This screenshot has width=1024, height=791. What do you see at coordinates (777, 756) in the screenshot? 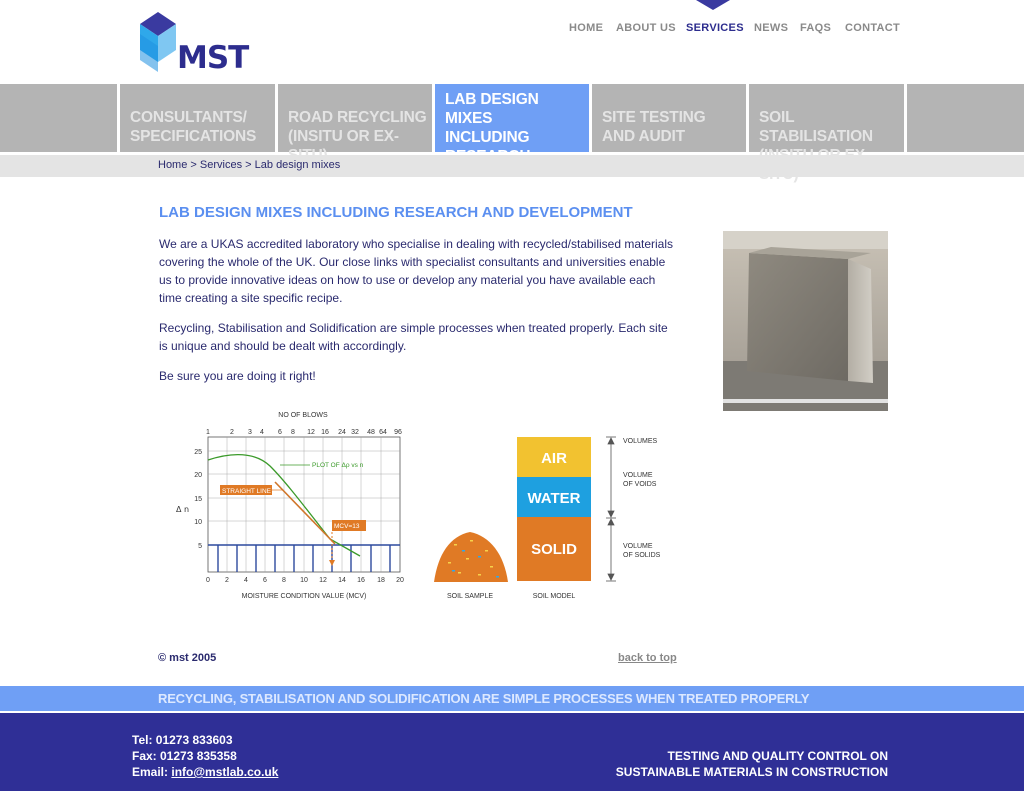
I see `slogan-line: TESTING AND QUALITY CONTROL ON` at bounding box center [777, 756].